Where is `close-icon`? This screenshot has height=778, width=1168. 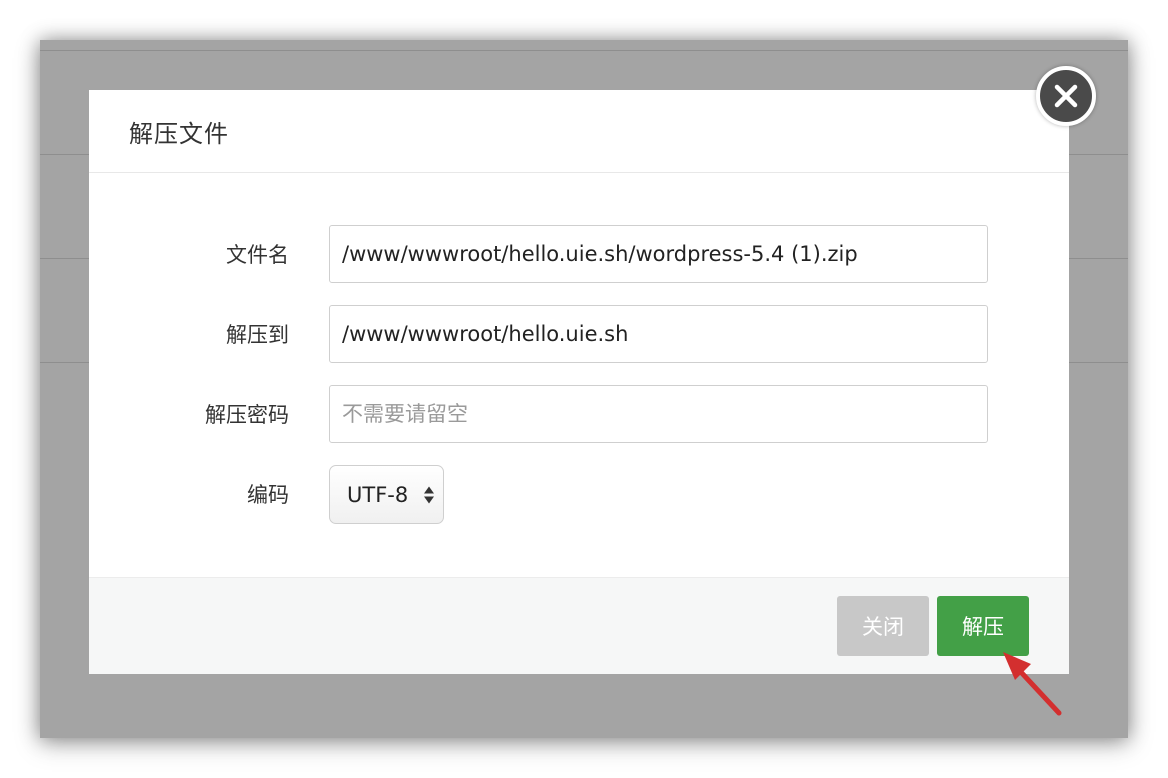 close-icon is located at coordinates (1066, 96).